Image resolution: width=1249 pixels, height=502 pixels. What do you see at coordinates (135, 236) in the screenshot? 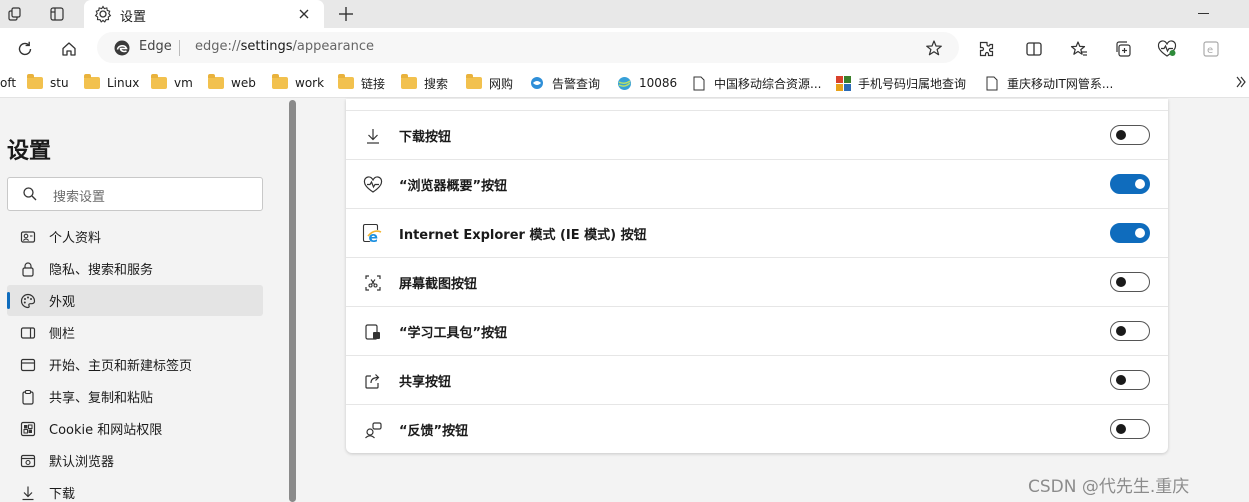
I see `sidebar-item-profiles: 个人资料` at bounding box center [135, 236].